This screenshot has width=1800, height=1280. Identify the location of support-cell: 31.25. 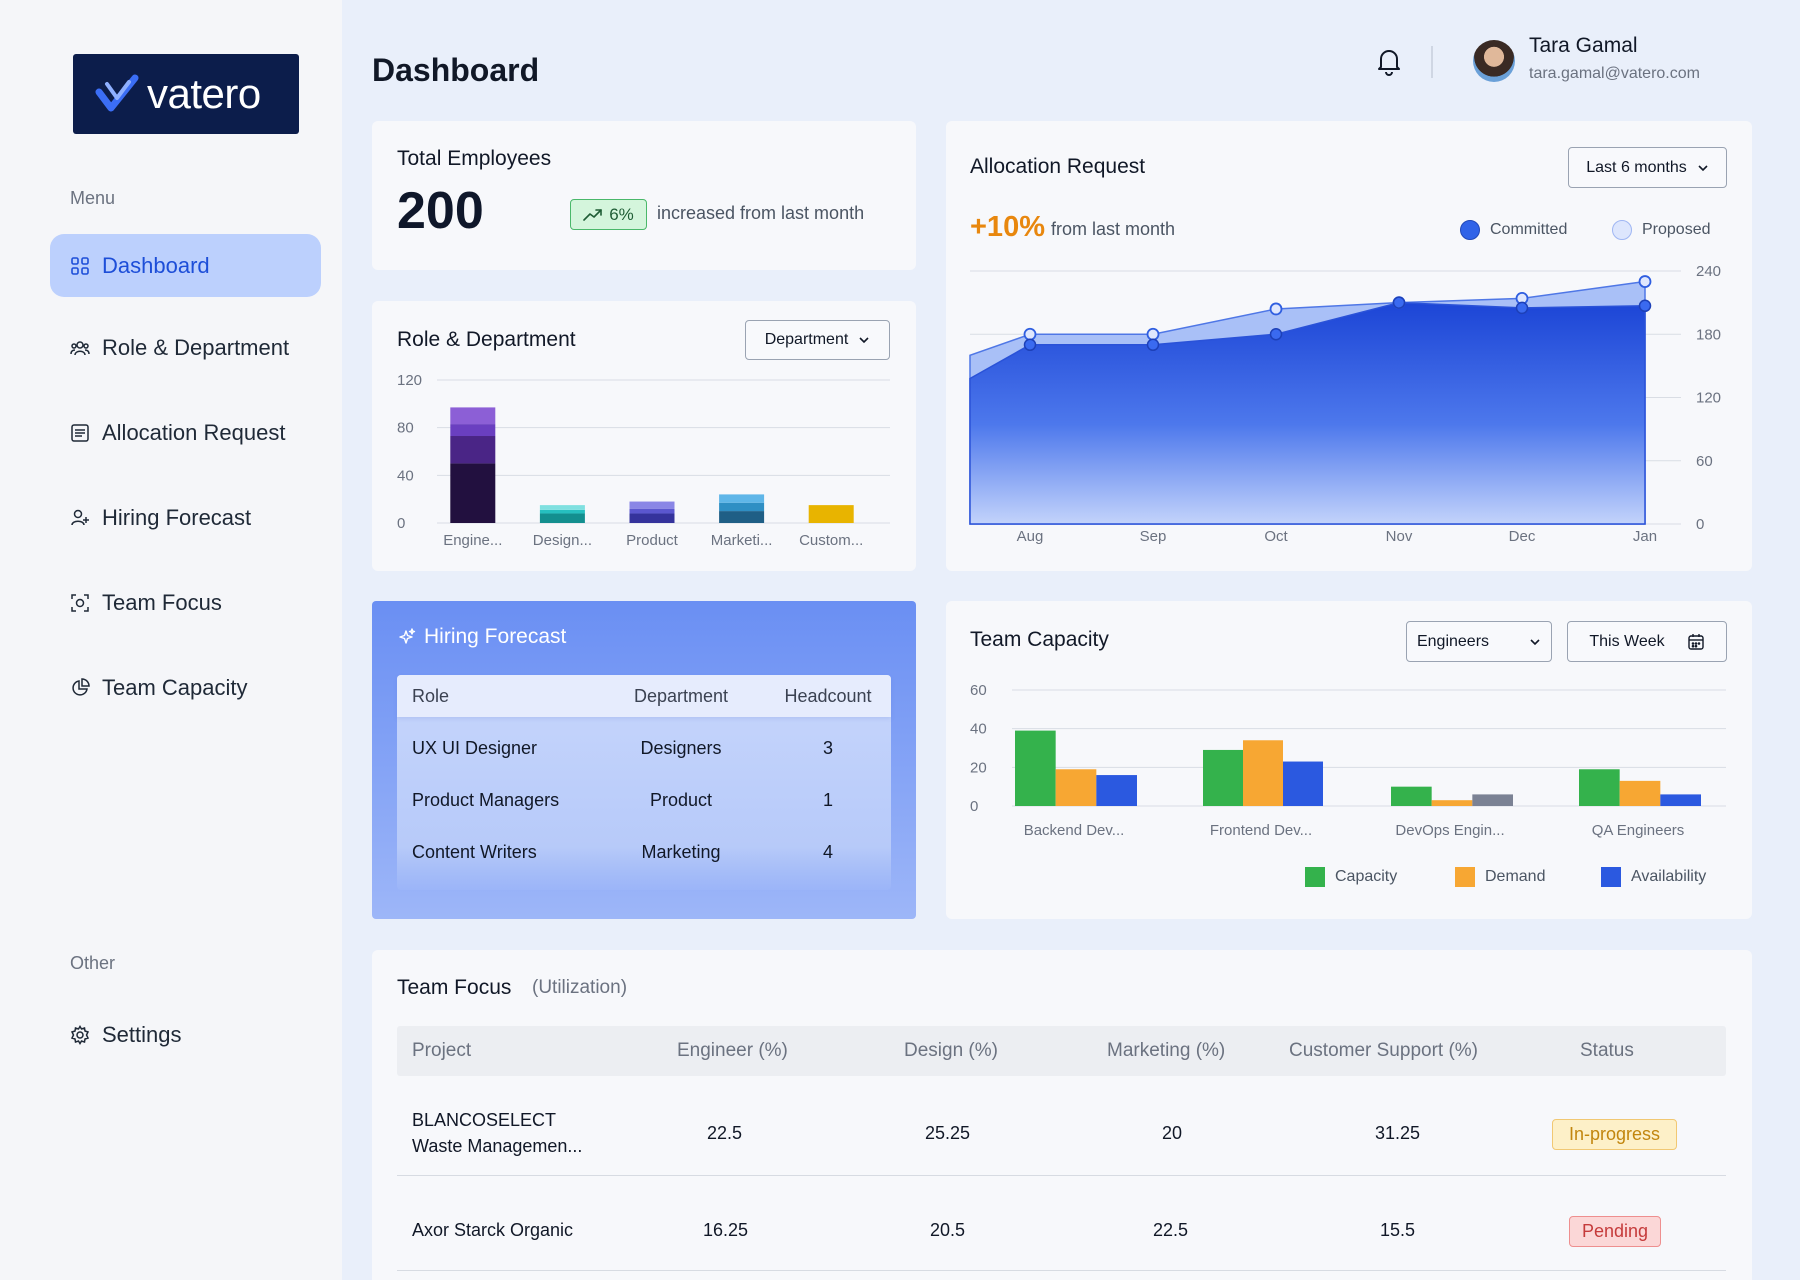
(1398, 1133).